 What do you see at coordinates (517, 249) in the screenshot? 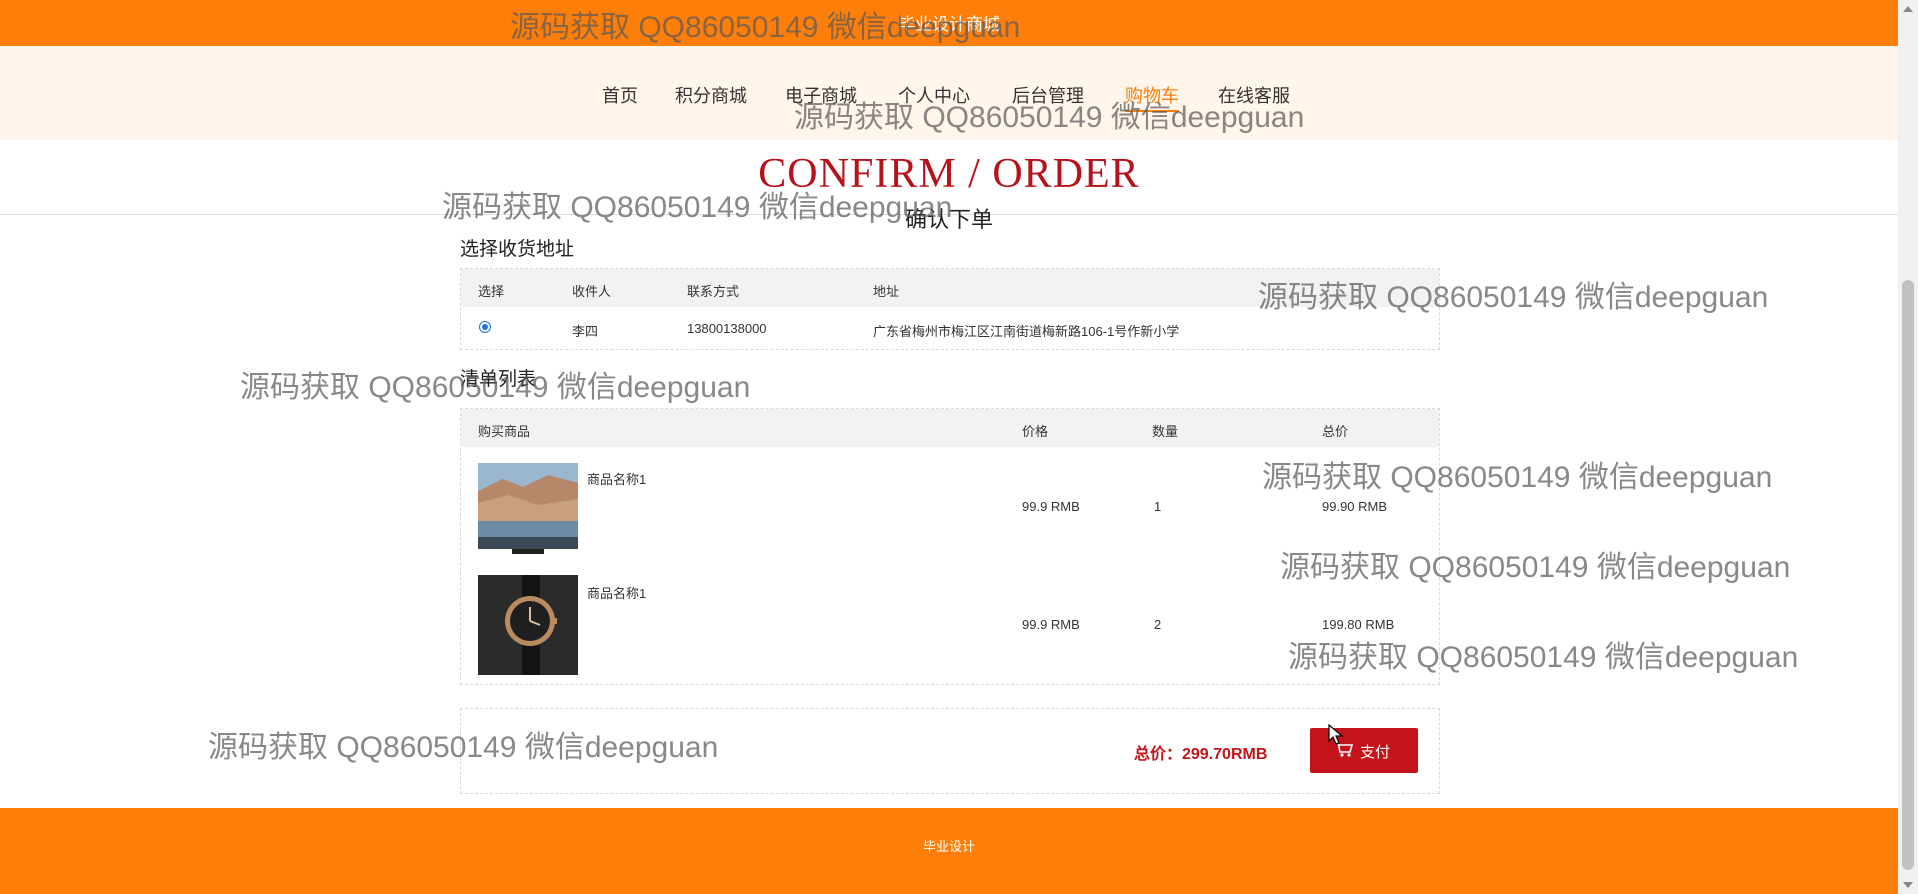
I see `address-section-label: 选择收货地址` at bounding box center [517, 249].